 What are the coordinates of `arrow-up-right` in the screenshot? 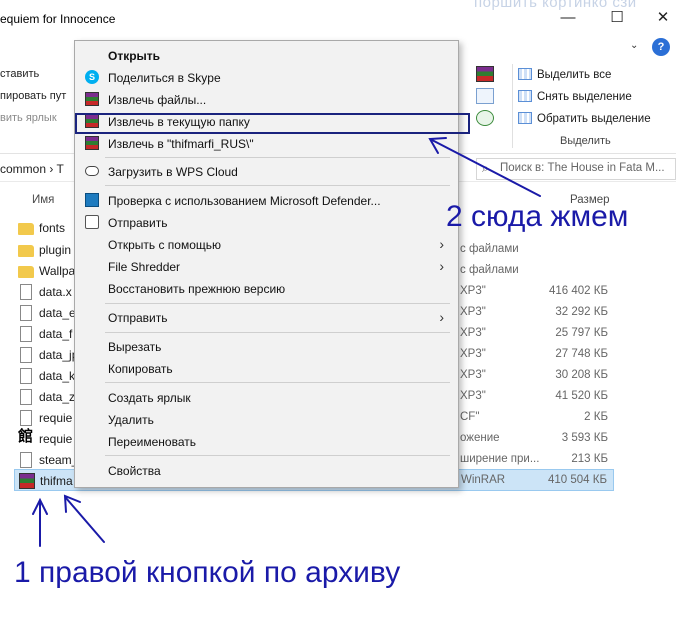 It's located at (85, 520).